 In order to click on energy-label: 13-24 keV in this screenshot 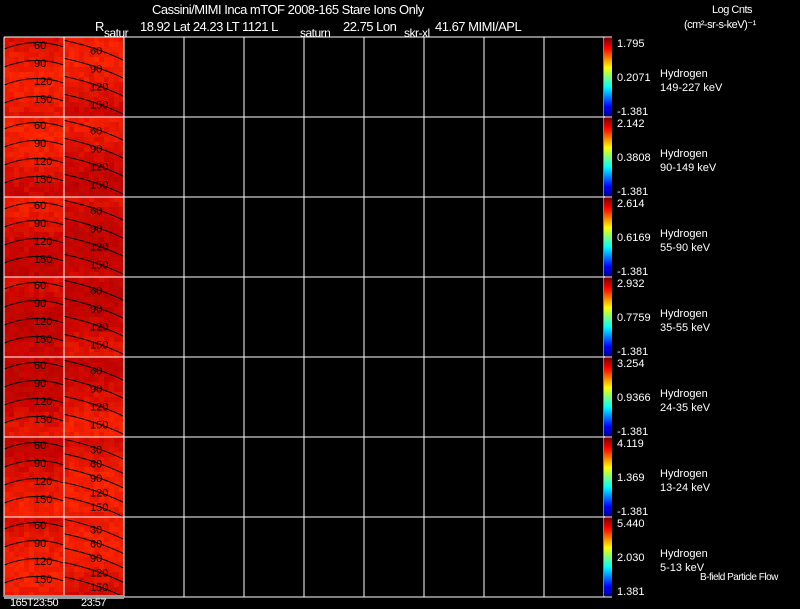, I will do `click(685, 488)`.